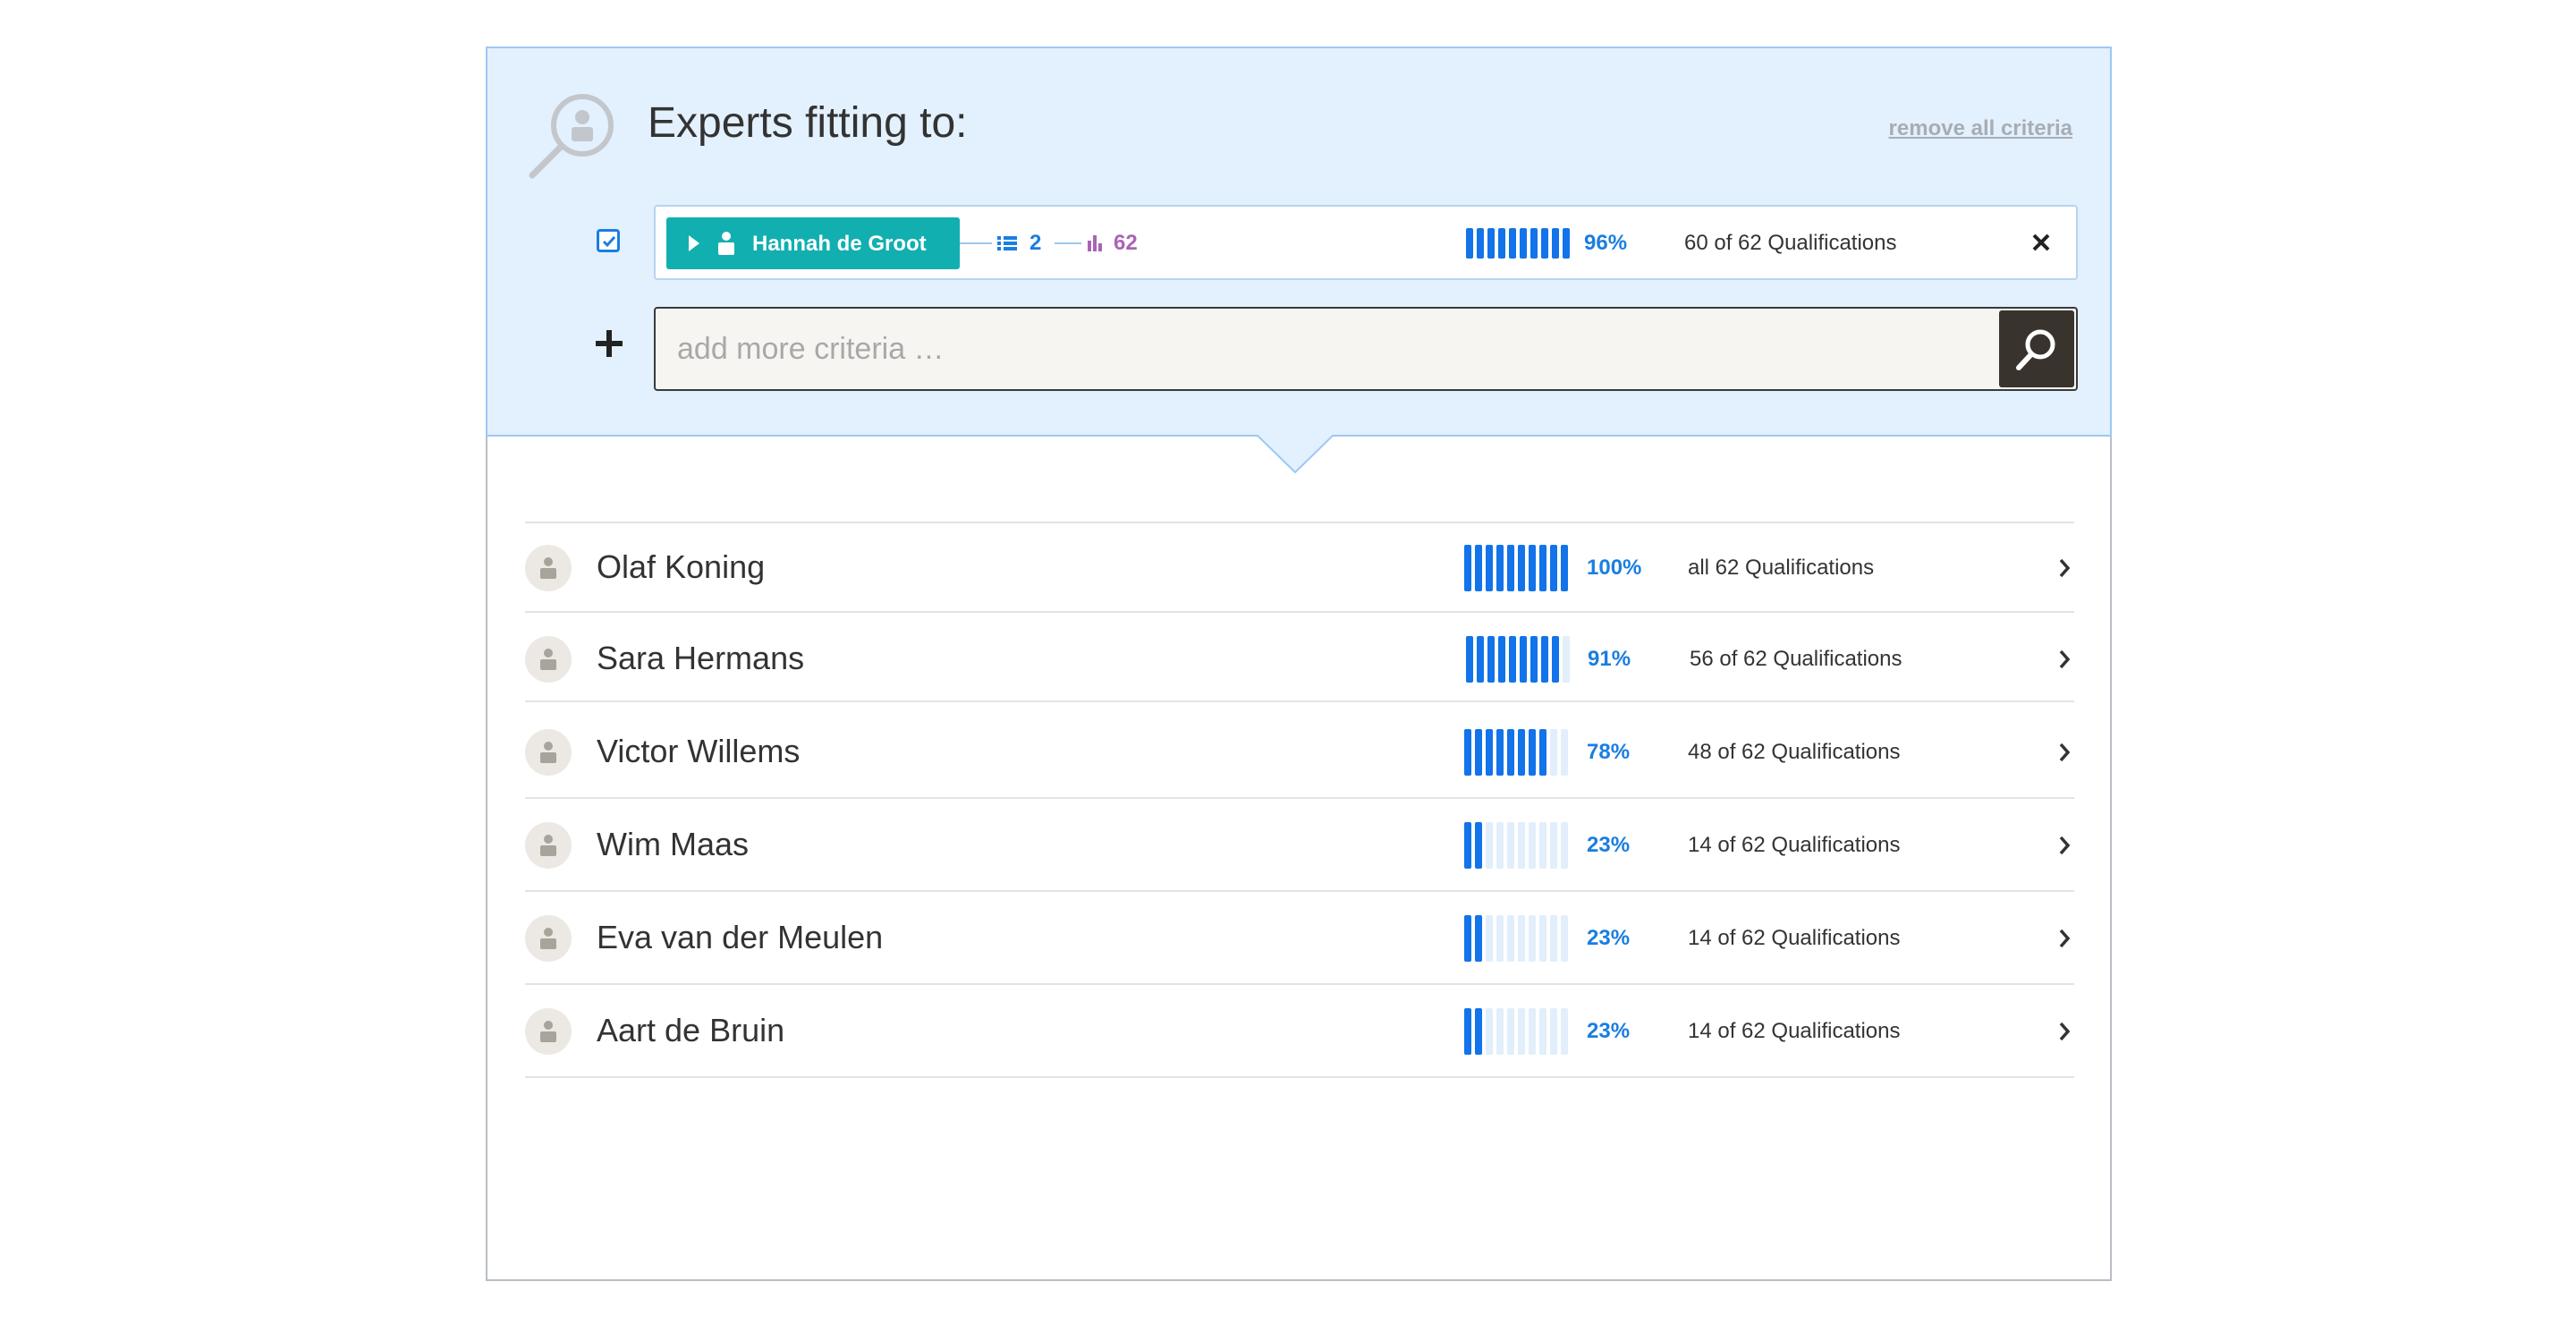 This screenshot has width=2576, height=1324. I want to click on expert-search-icon, so click(571, 136).